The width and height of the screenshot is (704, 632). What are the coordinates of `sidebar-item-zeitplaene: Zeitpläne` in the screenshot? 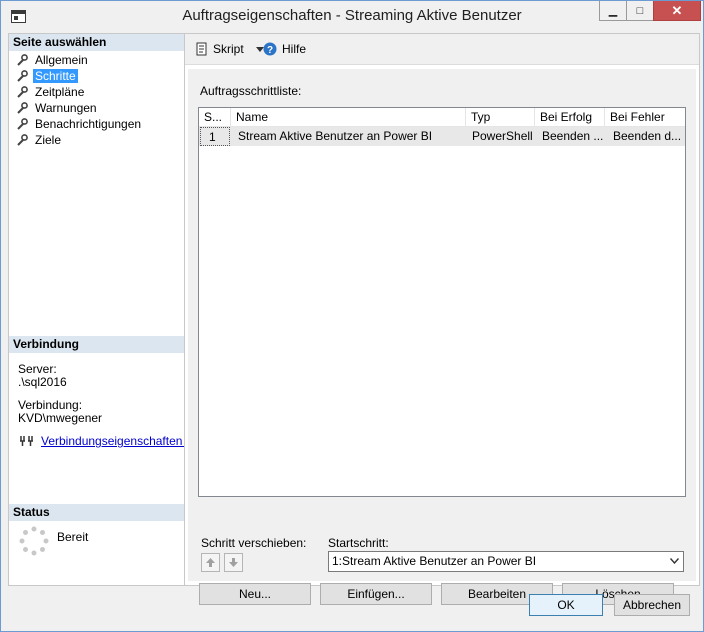 It's located at (51, 91).